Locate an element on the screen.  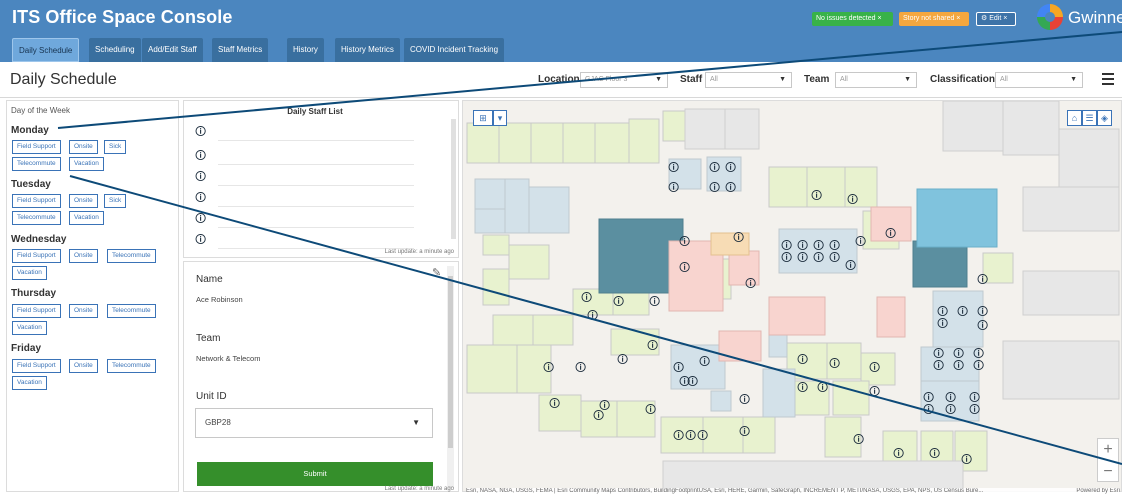
tab-history-metrics: History Metrics is located at coordinates (367, 50).